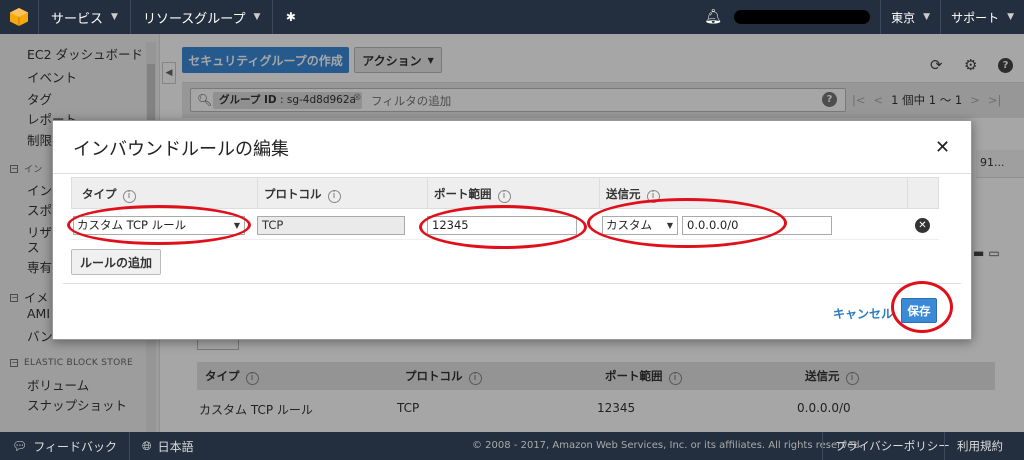  I want to click on language-selector: 🌐︎ 日本語, so click(167, 446).